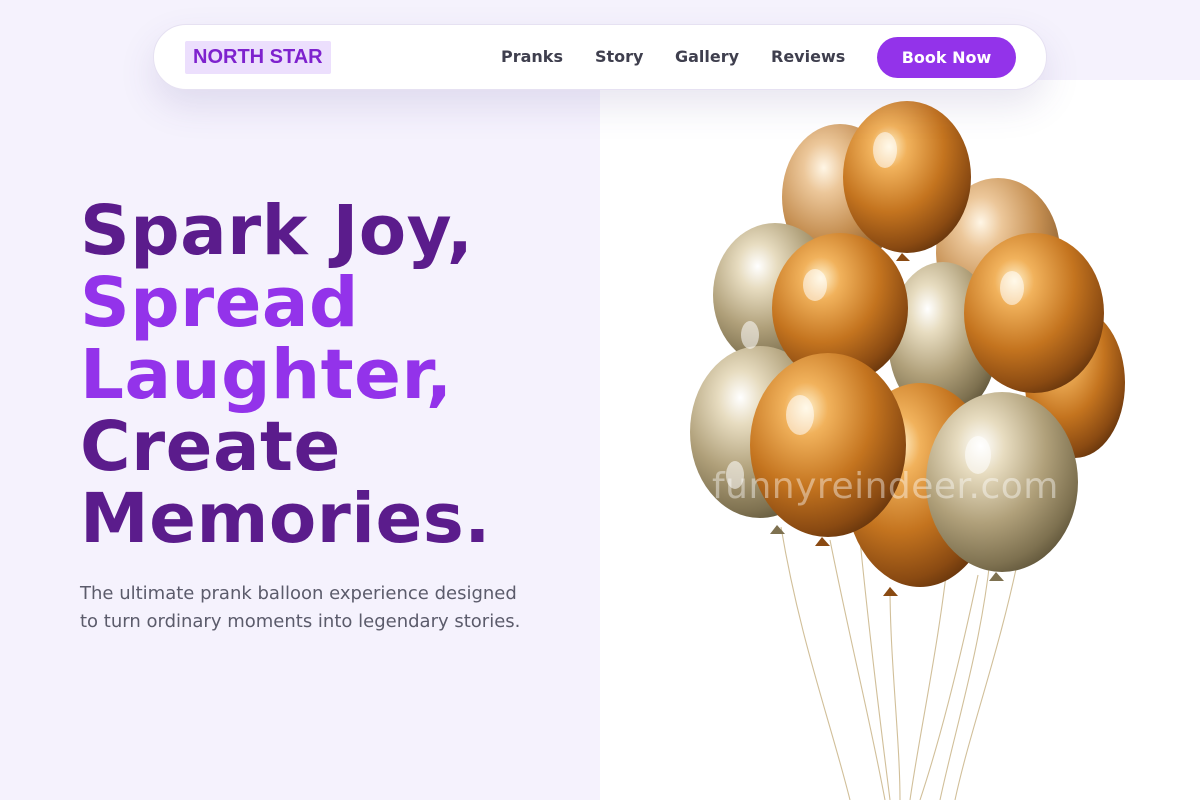 The height and width of the screenshot is (800, 1200). What do you see at coordinates (808, 57) in the screenshot?
I see `nav-link-reviews: Reviews` at bounding box center [808, 57].